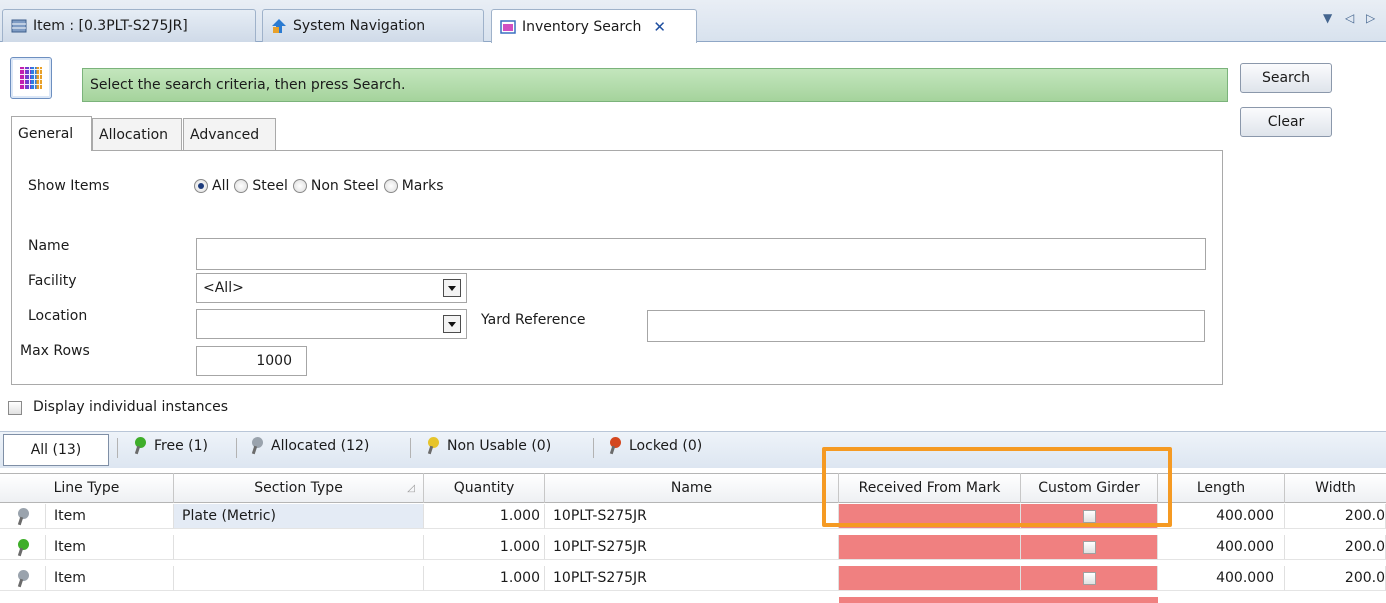  I want to click on tab-advanced: Advanced, so click(229, 134).